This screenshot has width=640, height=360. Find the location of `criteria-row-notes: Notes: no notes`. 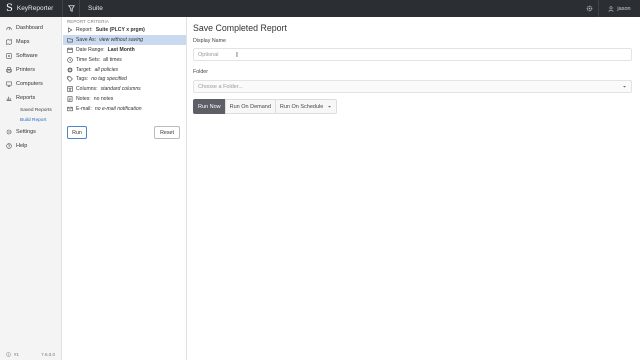

criteria-row-notes: Notes: no notes is located at coordinates (124, 99).